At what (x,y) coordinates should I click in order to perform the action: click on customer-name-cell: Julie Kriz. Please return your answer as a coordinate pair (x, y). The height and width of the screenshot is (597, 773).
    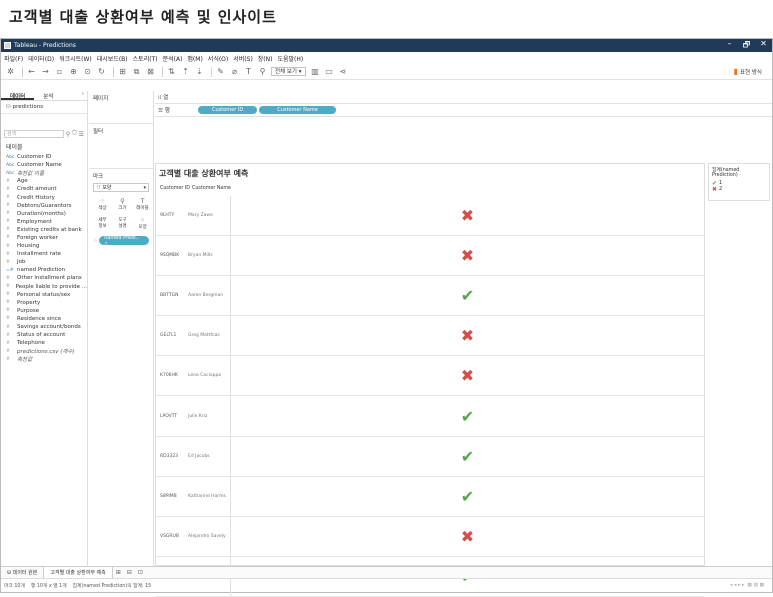
    Looking at the image, I should click on (209, 416).